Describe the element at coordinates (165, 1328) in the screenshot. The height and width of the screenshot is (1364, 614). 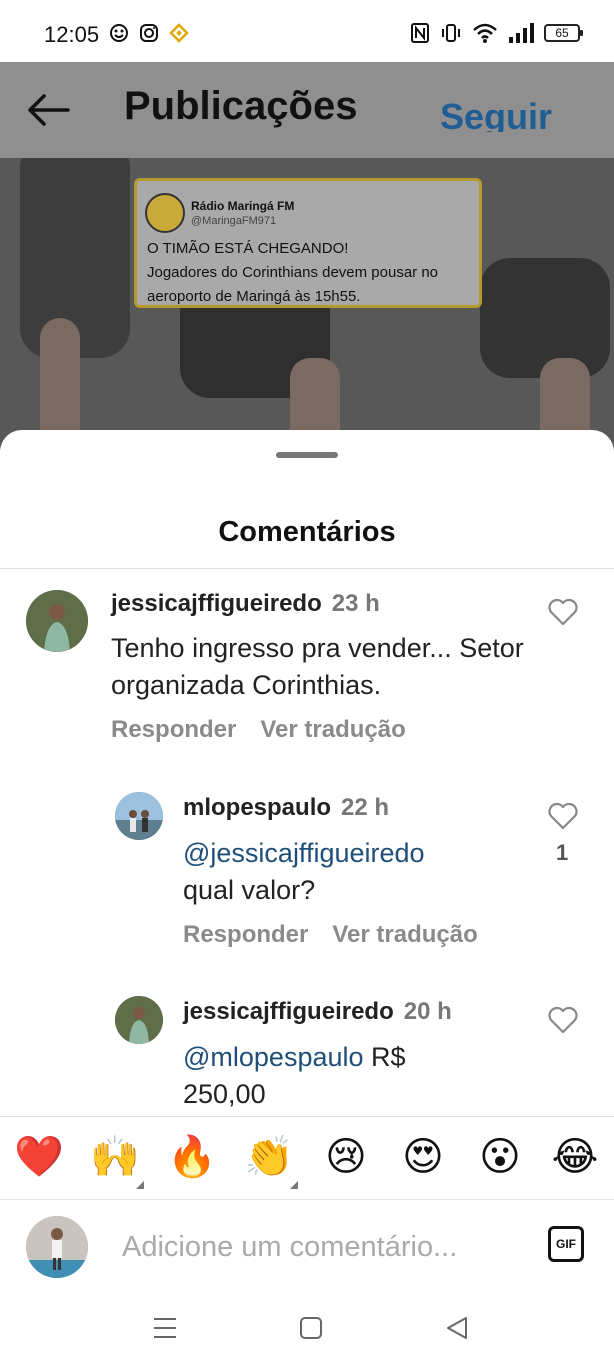
I see `menu-icon` at that location.